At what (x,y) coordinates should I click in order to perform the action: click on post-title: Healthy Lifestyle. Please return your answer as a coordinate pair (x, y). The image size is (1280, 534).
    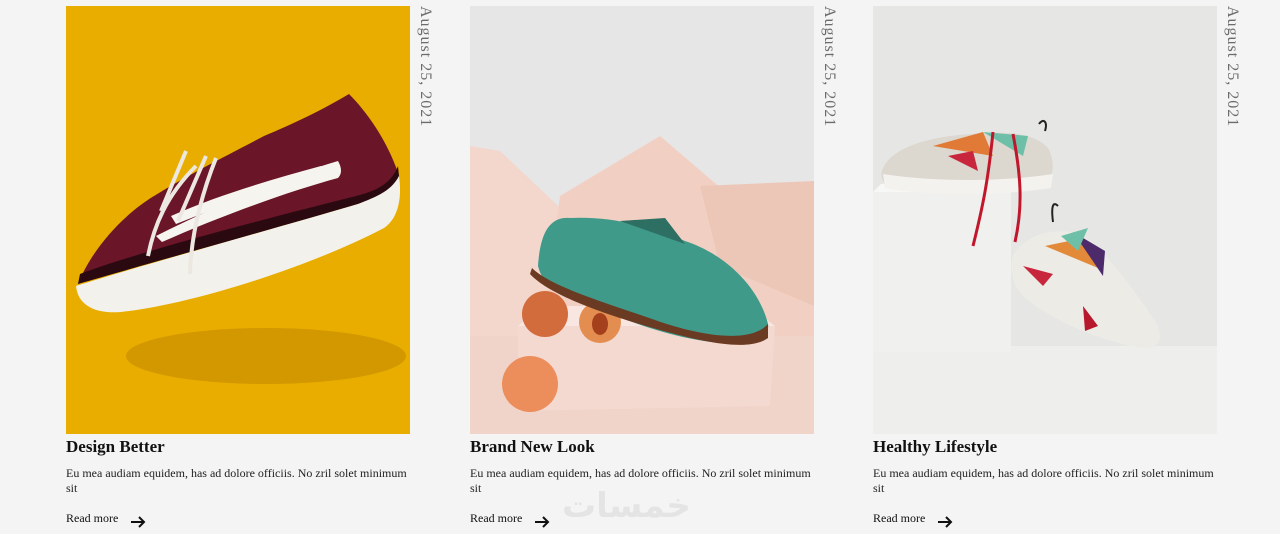
    Looking at the image, I should click on (935, 447).